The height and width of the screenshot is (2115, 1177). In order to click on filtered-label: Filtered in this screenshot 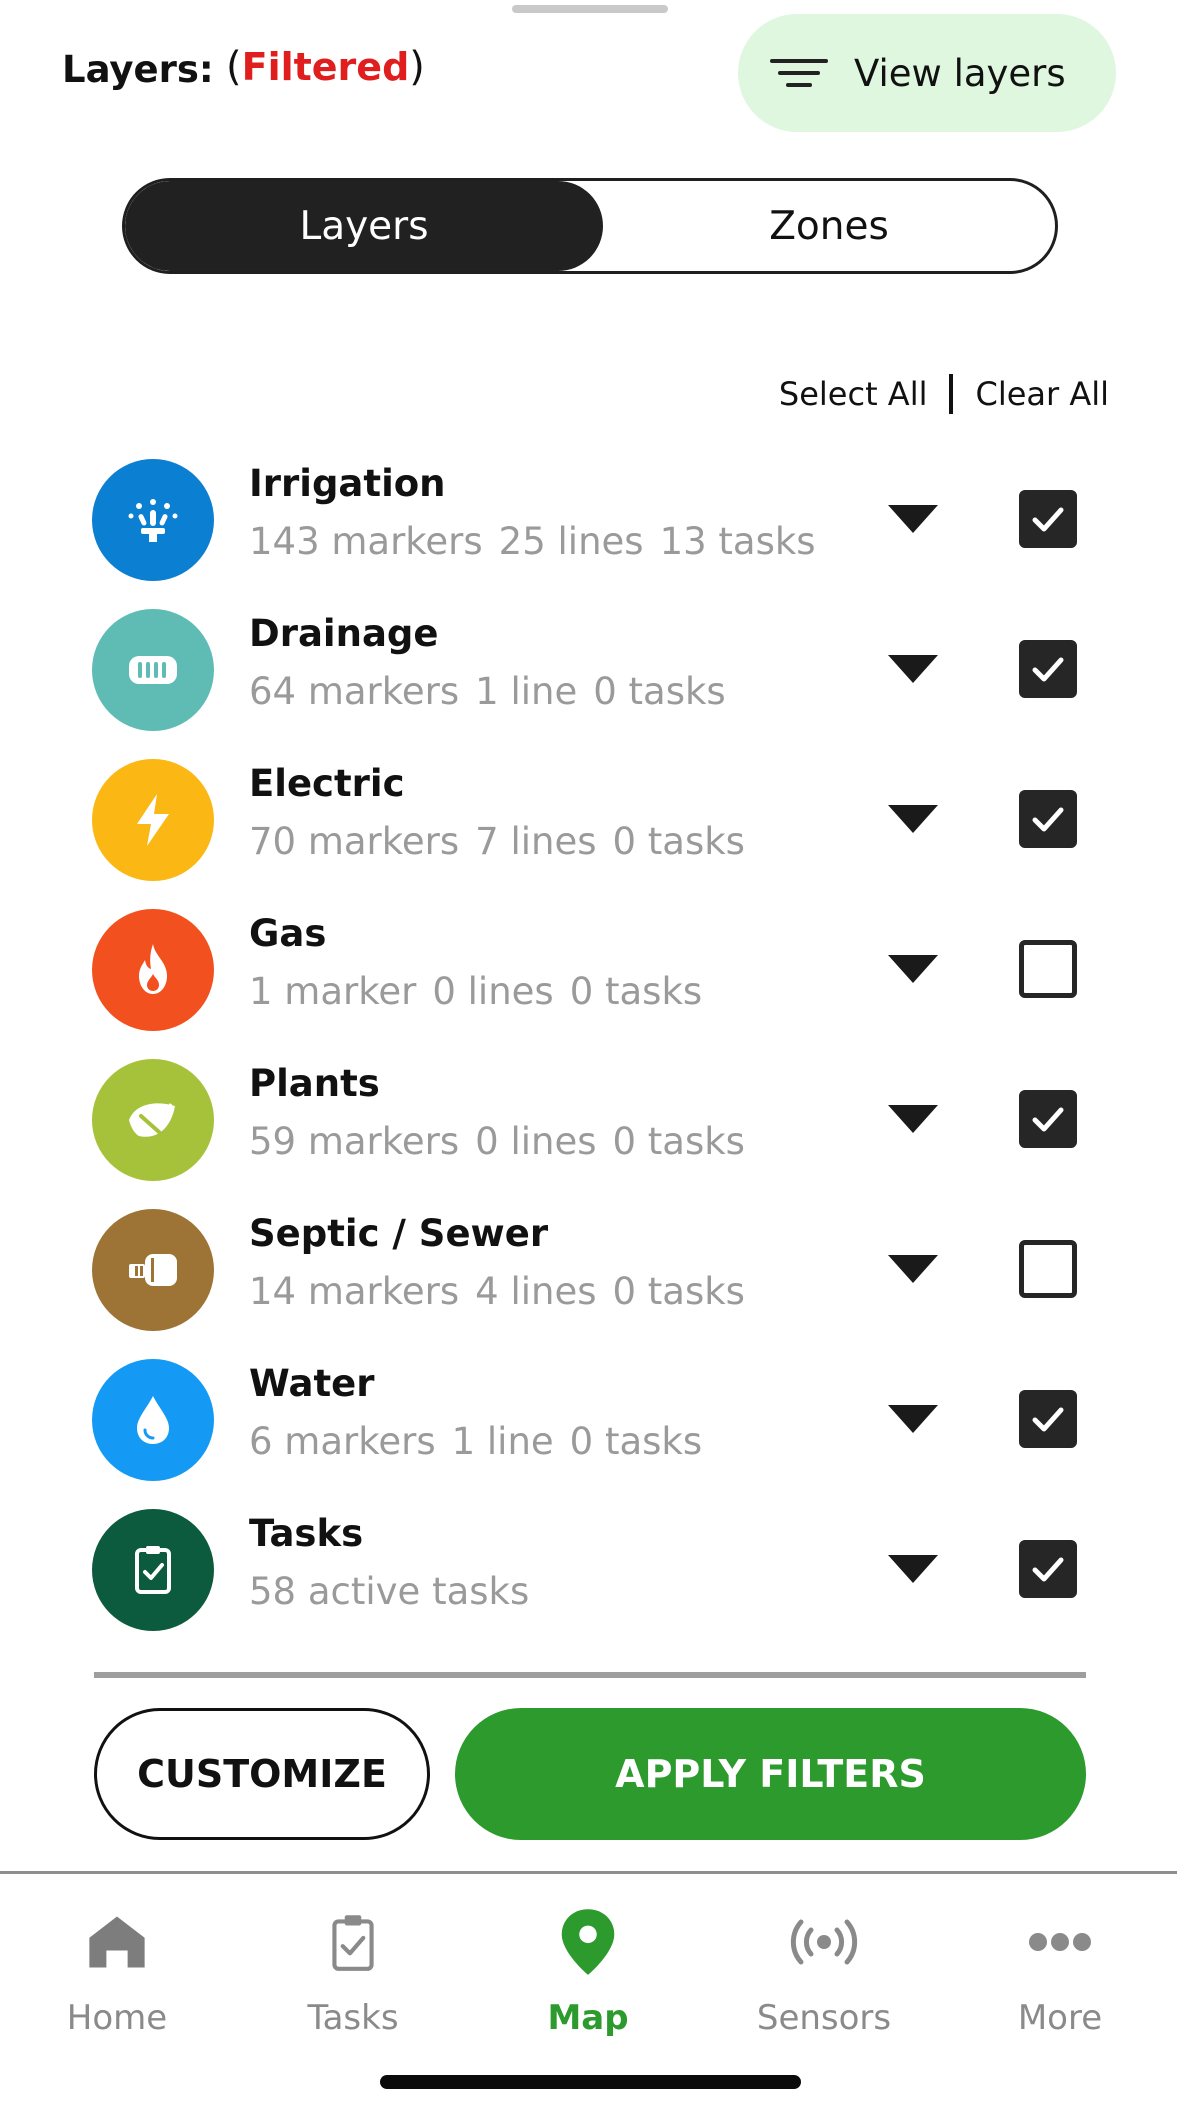, I will do `click(325, 67)`.